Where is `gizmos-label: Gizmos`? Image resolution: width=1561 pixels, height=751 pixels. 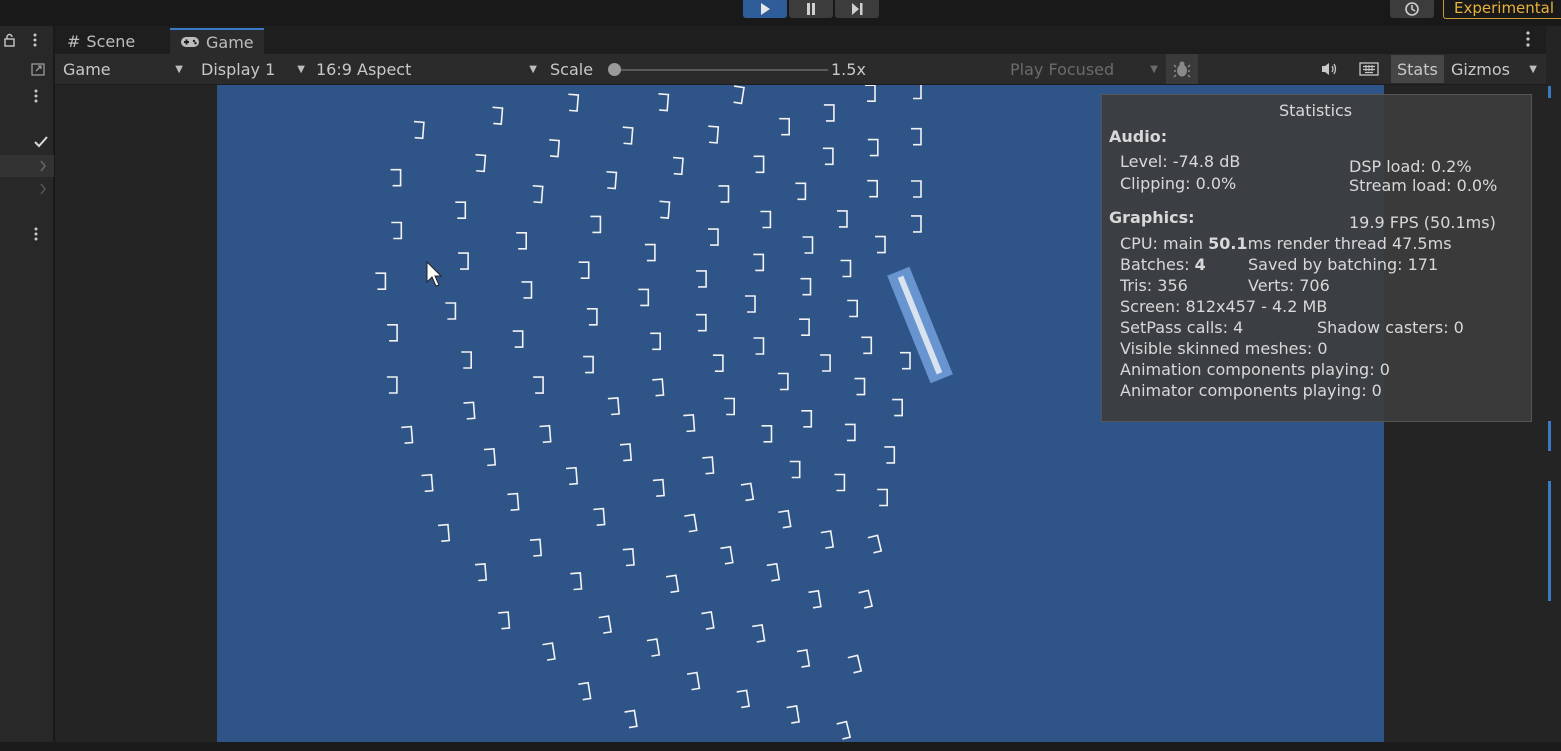 gizmos-label: Gizmos is located at coordinates (1480, 69).